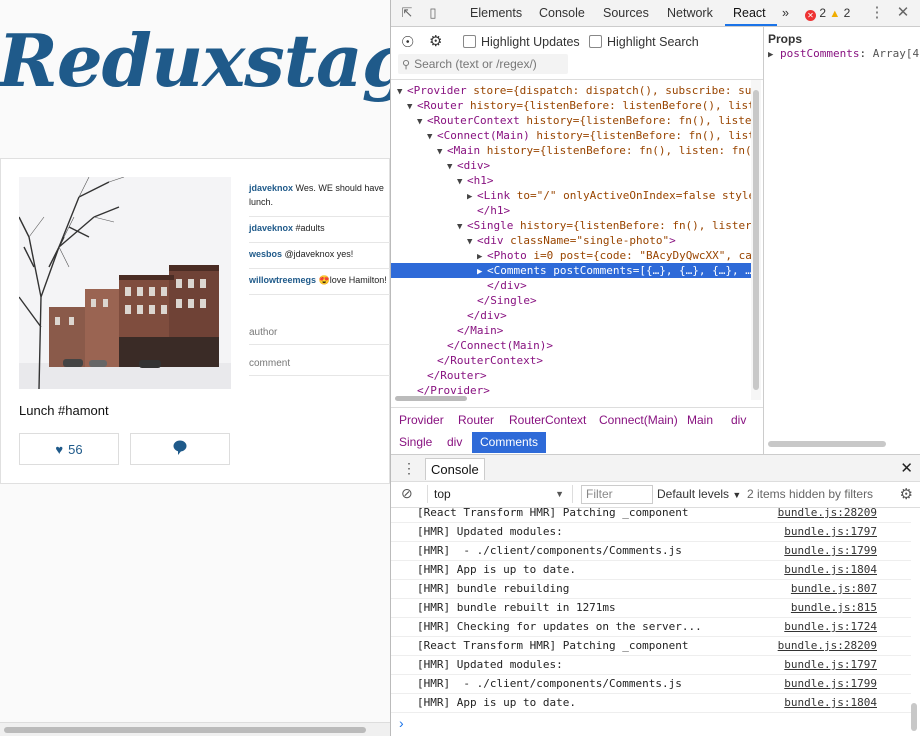 This screenshot has width=920, height=736. I want to click on props-horizontal-scrollbar, so click(827, 444).